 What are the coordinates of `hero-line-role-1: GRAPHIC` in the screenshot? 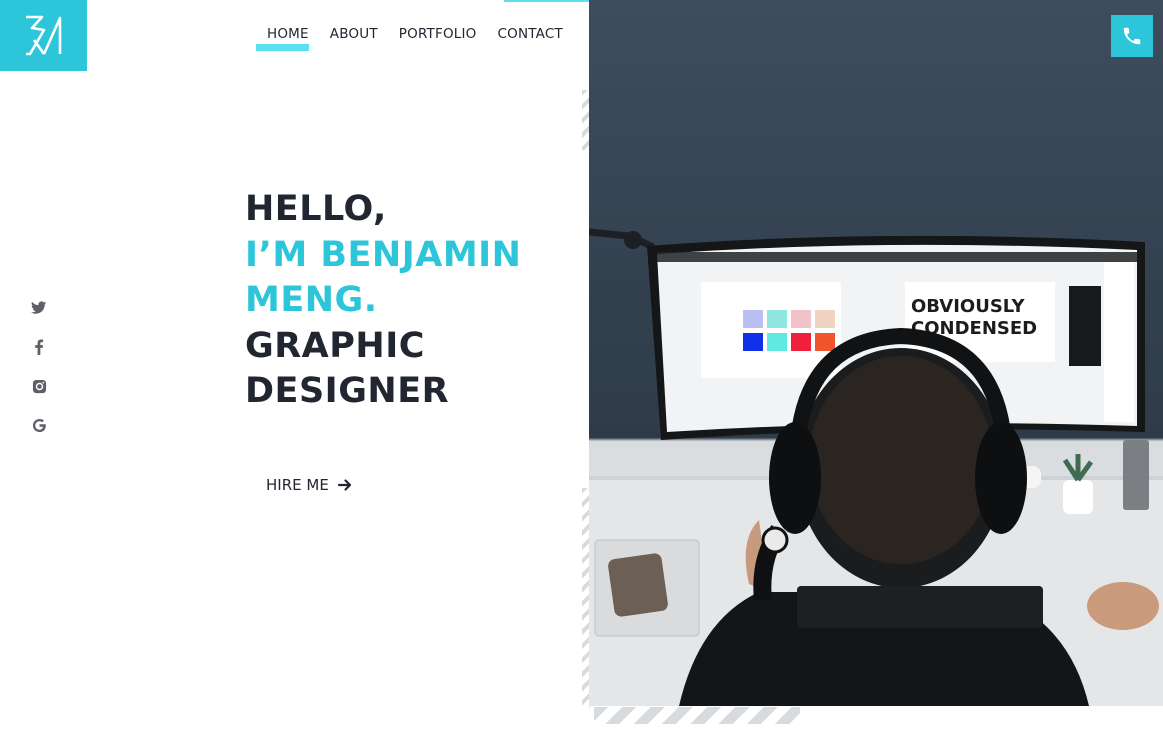 It's located at (335, 345).